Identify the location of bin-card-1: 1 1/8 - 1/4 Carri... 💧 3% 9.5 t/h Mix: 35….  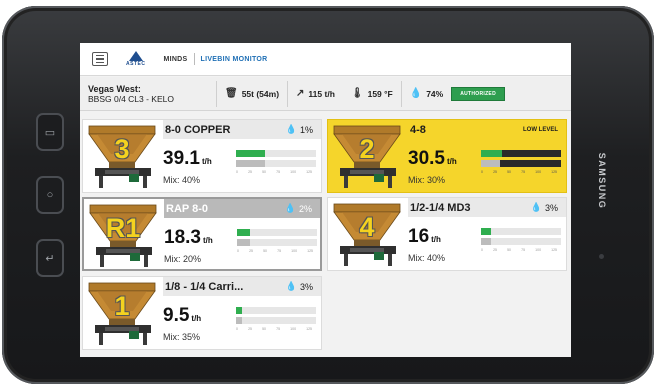
(202, 313).